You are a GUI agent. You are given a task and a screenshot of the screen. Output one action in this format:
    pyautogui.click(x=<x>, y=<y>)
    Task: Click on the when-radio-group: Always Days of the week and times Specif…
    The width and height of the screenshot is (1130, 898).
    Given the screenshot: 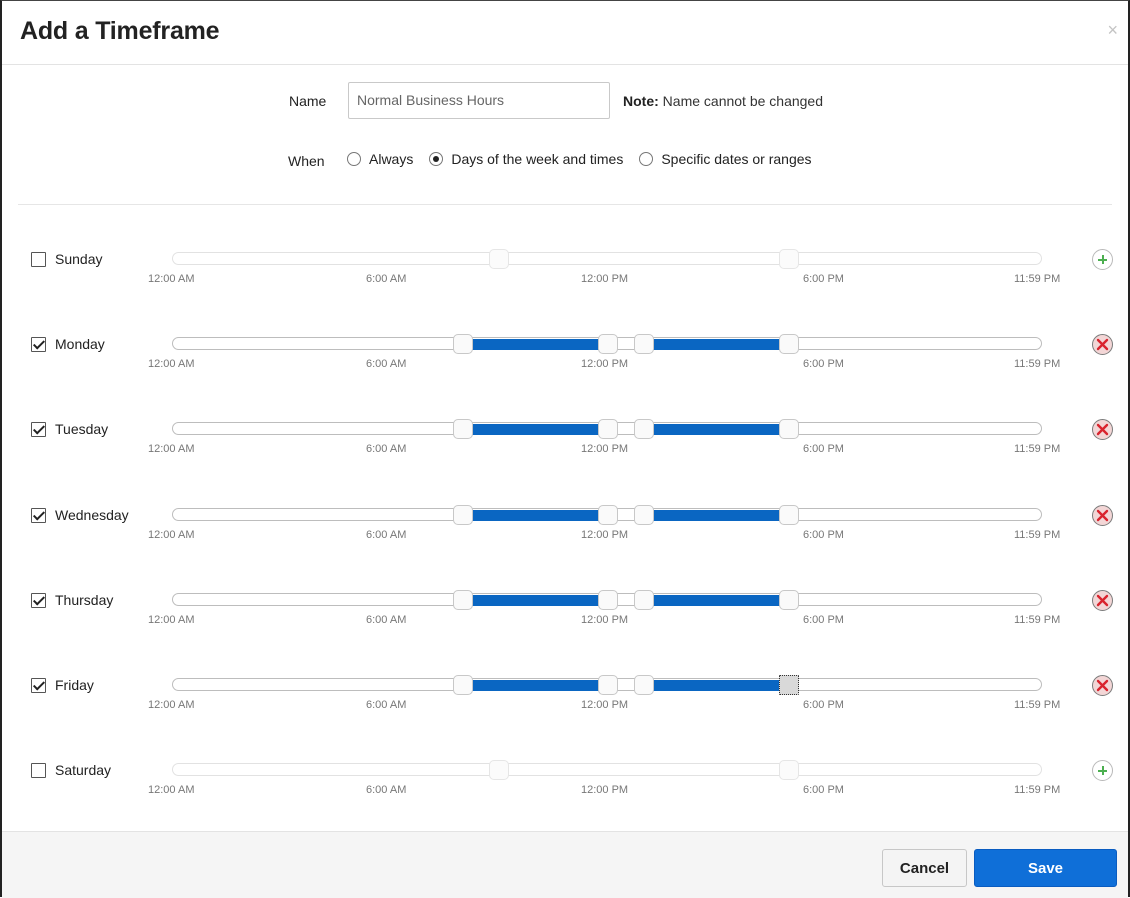 What is the action you would take?
    pyautogui.click(x=587, y=159)
    